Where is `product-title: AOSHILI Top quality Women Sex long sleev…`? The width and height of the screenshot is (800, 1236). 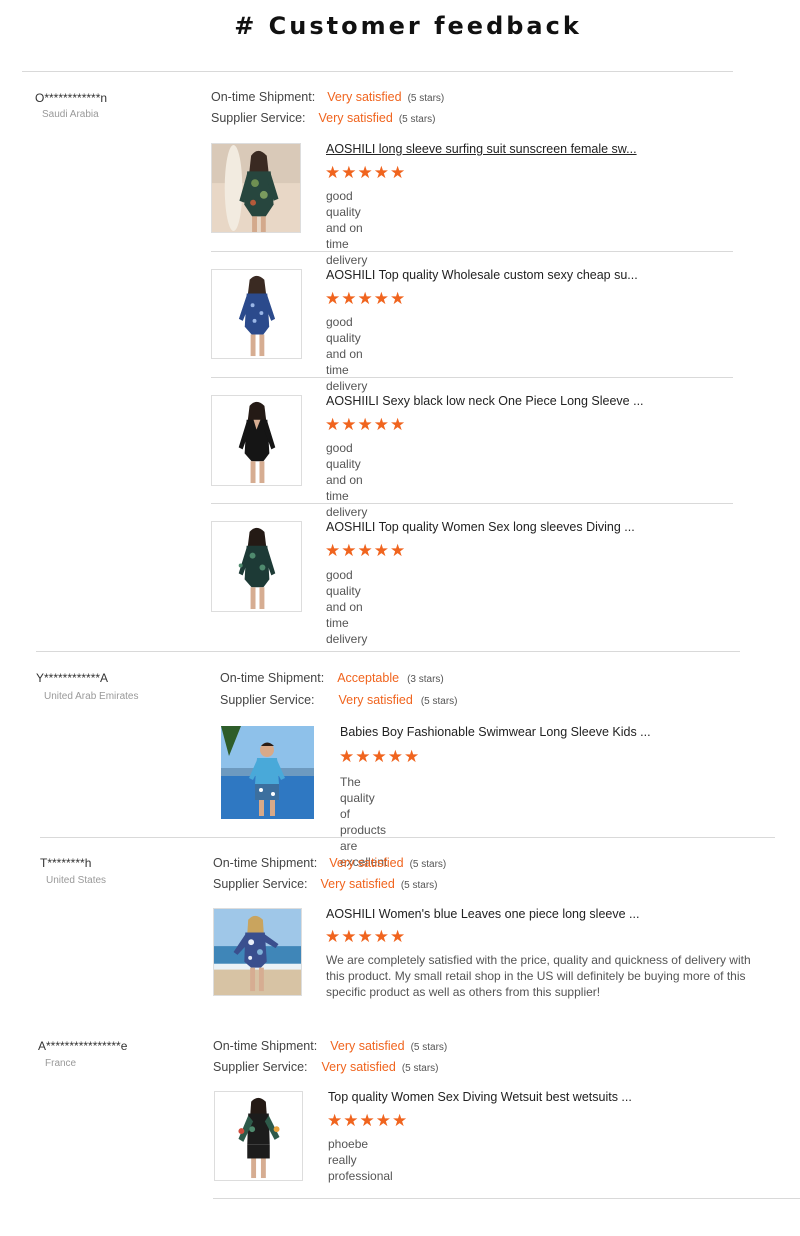 product-title: AOSHILI Top quality Women Sex long sleev… is located at coordinates (480, 527).